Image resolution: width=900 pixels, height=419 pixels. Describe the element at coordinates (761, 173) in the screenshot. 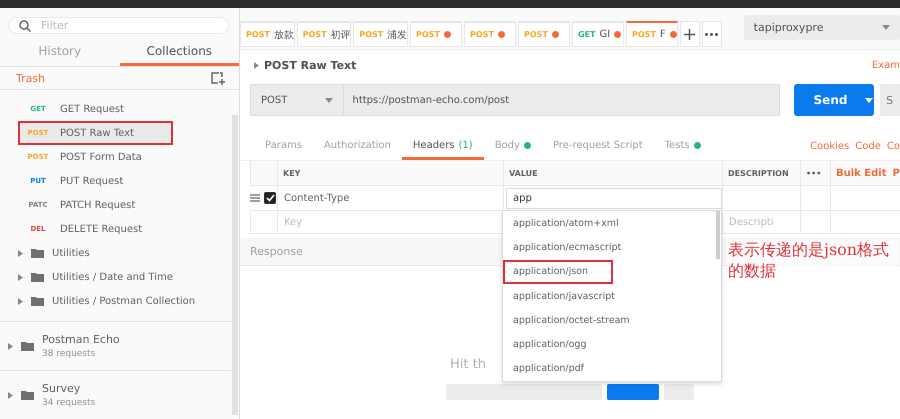

I see `column-header: DESCRIPTION` at that location.